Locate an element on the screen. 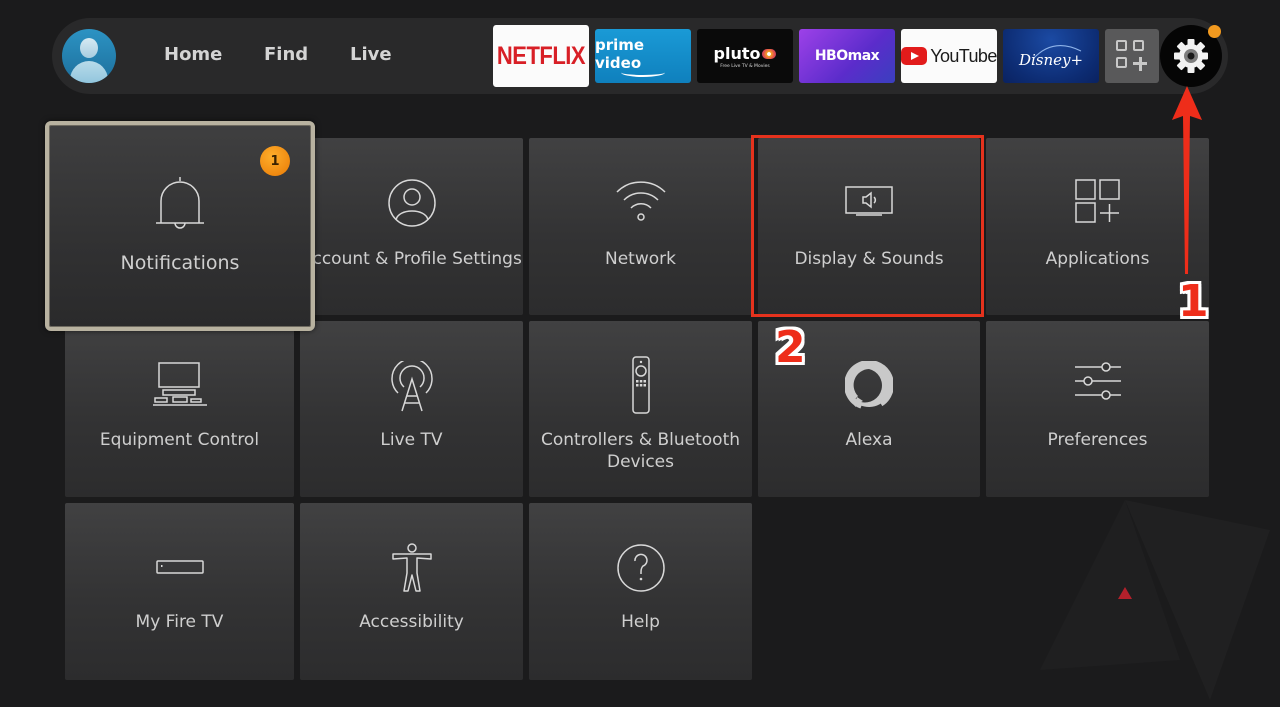 The image size is (1280, 707). tile-live-tv: Live TV is located at coordinates (411, 409).